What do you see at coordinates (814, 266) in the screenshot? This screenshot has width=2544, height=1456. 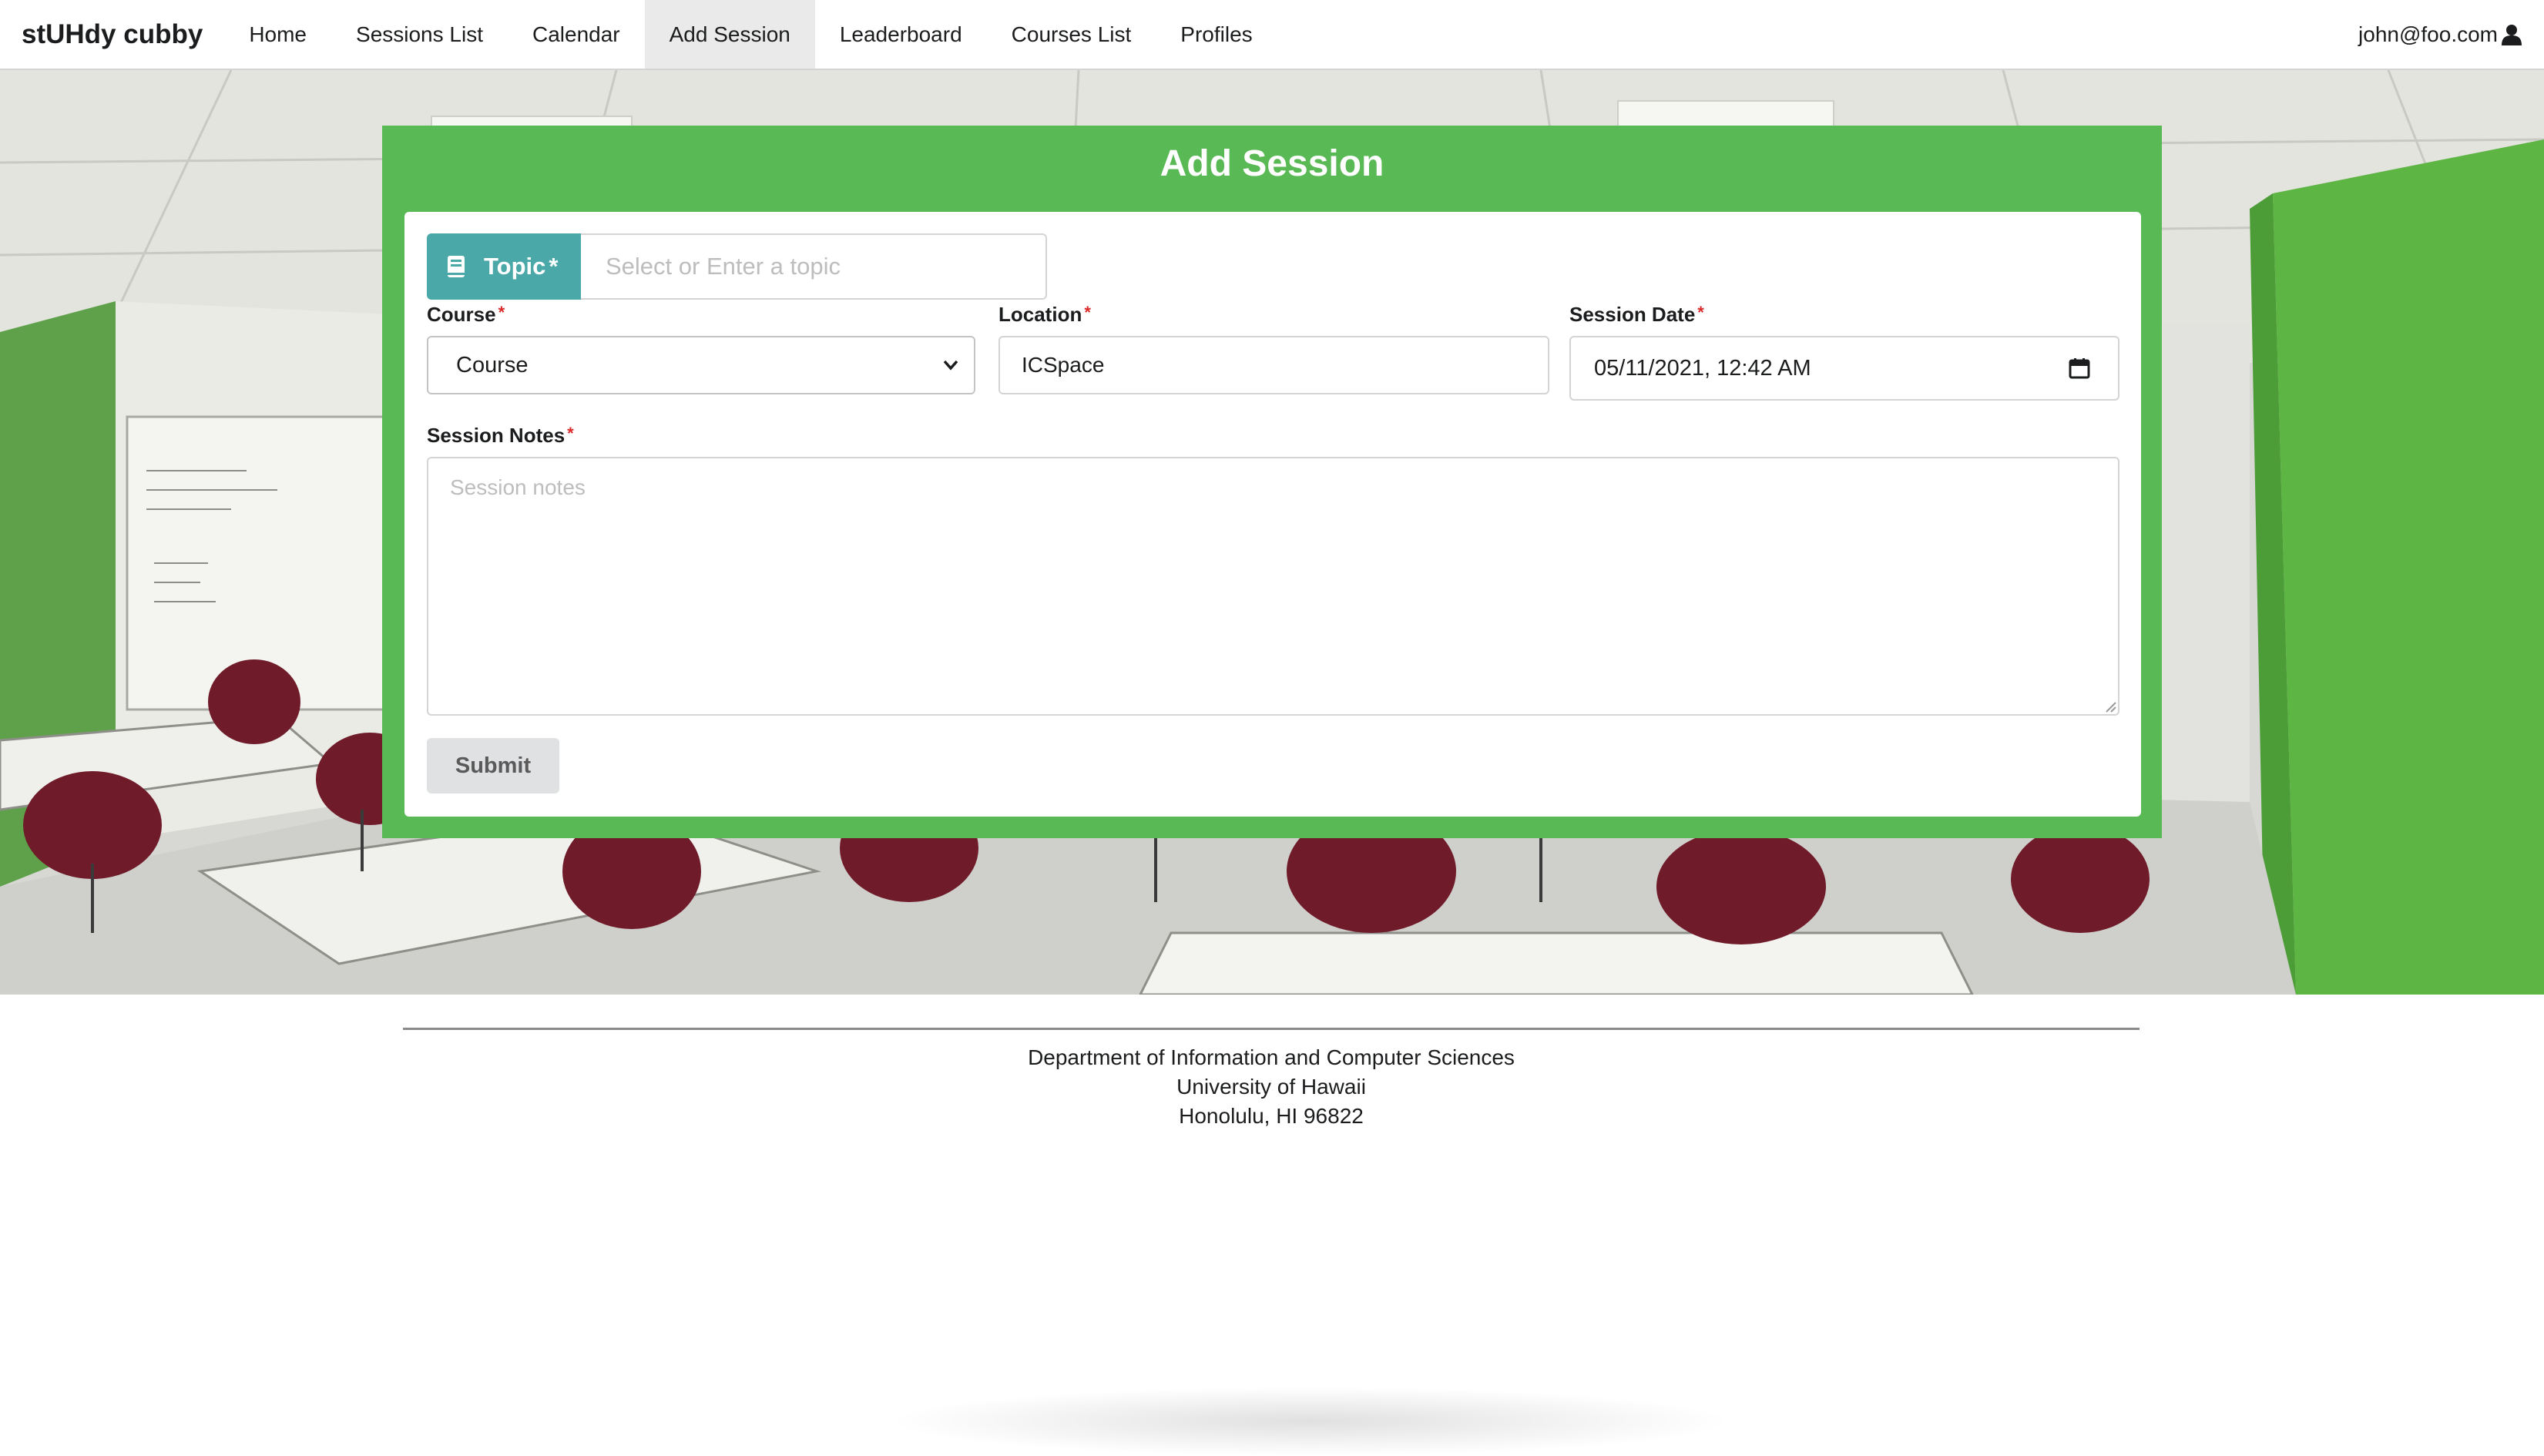 I see `topic-input` at bounding box center [814, 266].